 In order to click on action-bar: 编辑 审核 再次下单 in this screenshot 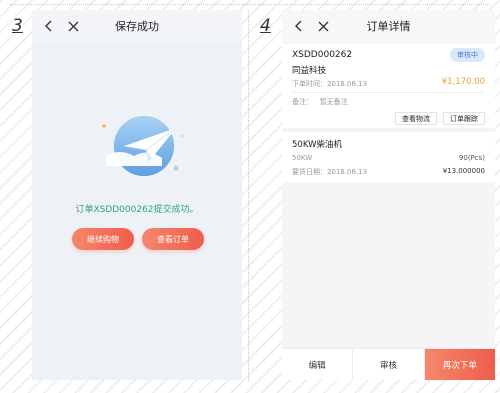, I will do `click(388, 364)`.